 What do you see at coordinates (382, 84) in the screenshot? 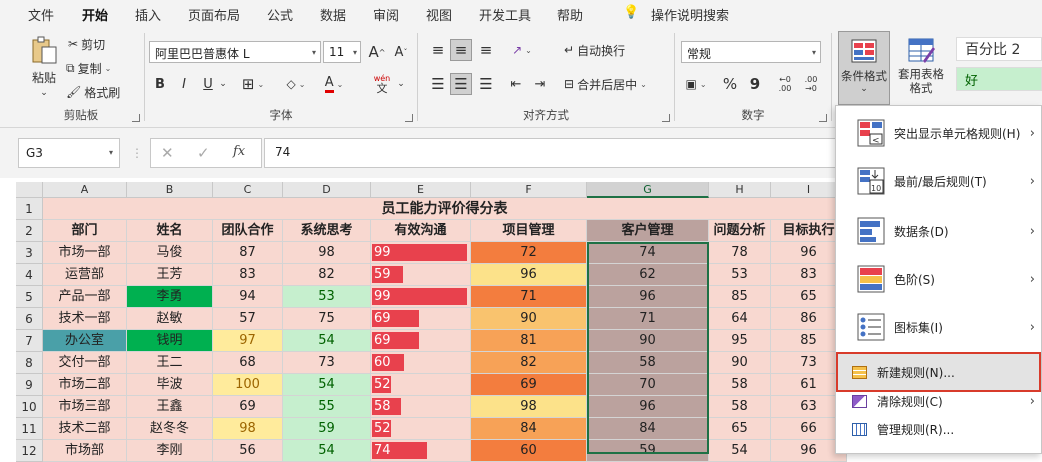
I see `phonetic-button: wén 文` at bounding box center [382, 84].